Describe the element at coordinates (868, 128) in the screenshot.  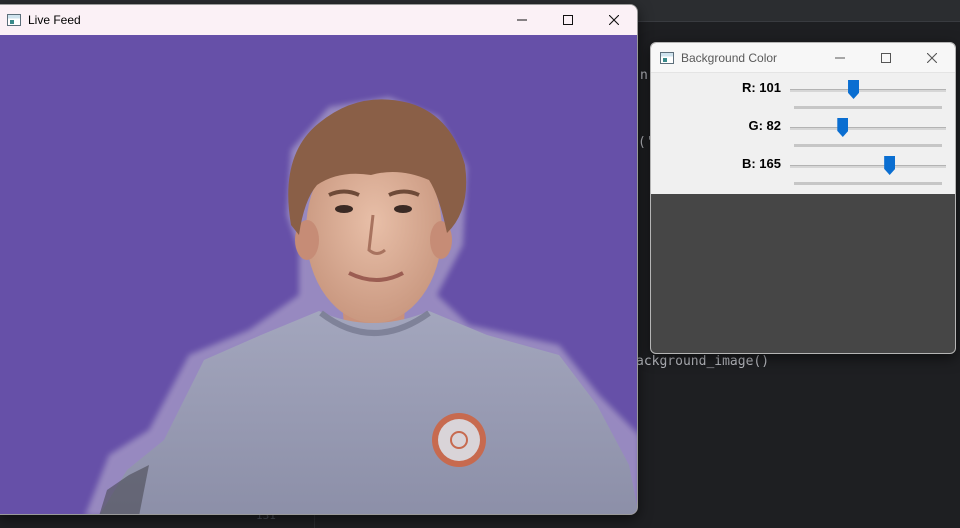
I see `green-slider-track` at that location.